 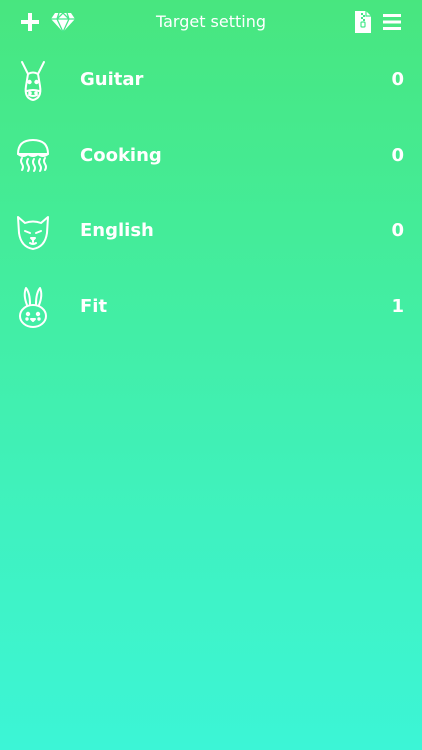 I want to click on menu-icon, so click(x=392, y=22).